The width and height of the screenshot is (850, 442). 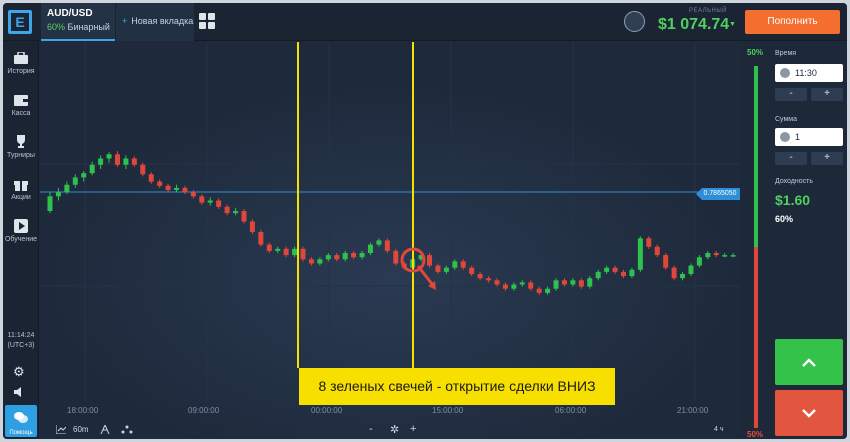 I want to click on x-tick-label: 15:00:00, so click(x=448, y=410).